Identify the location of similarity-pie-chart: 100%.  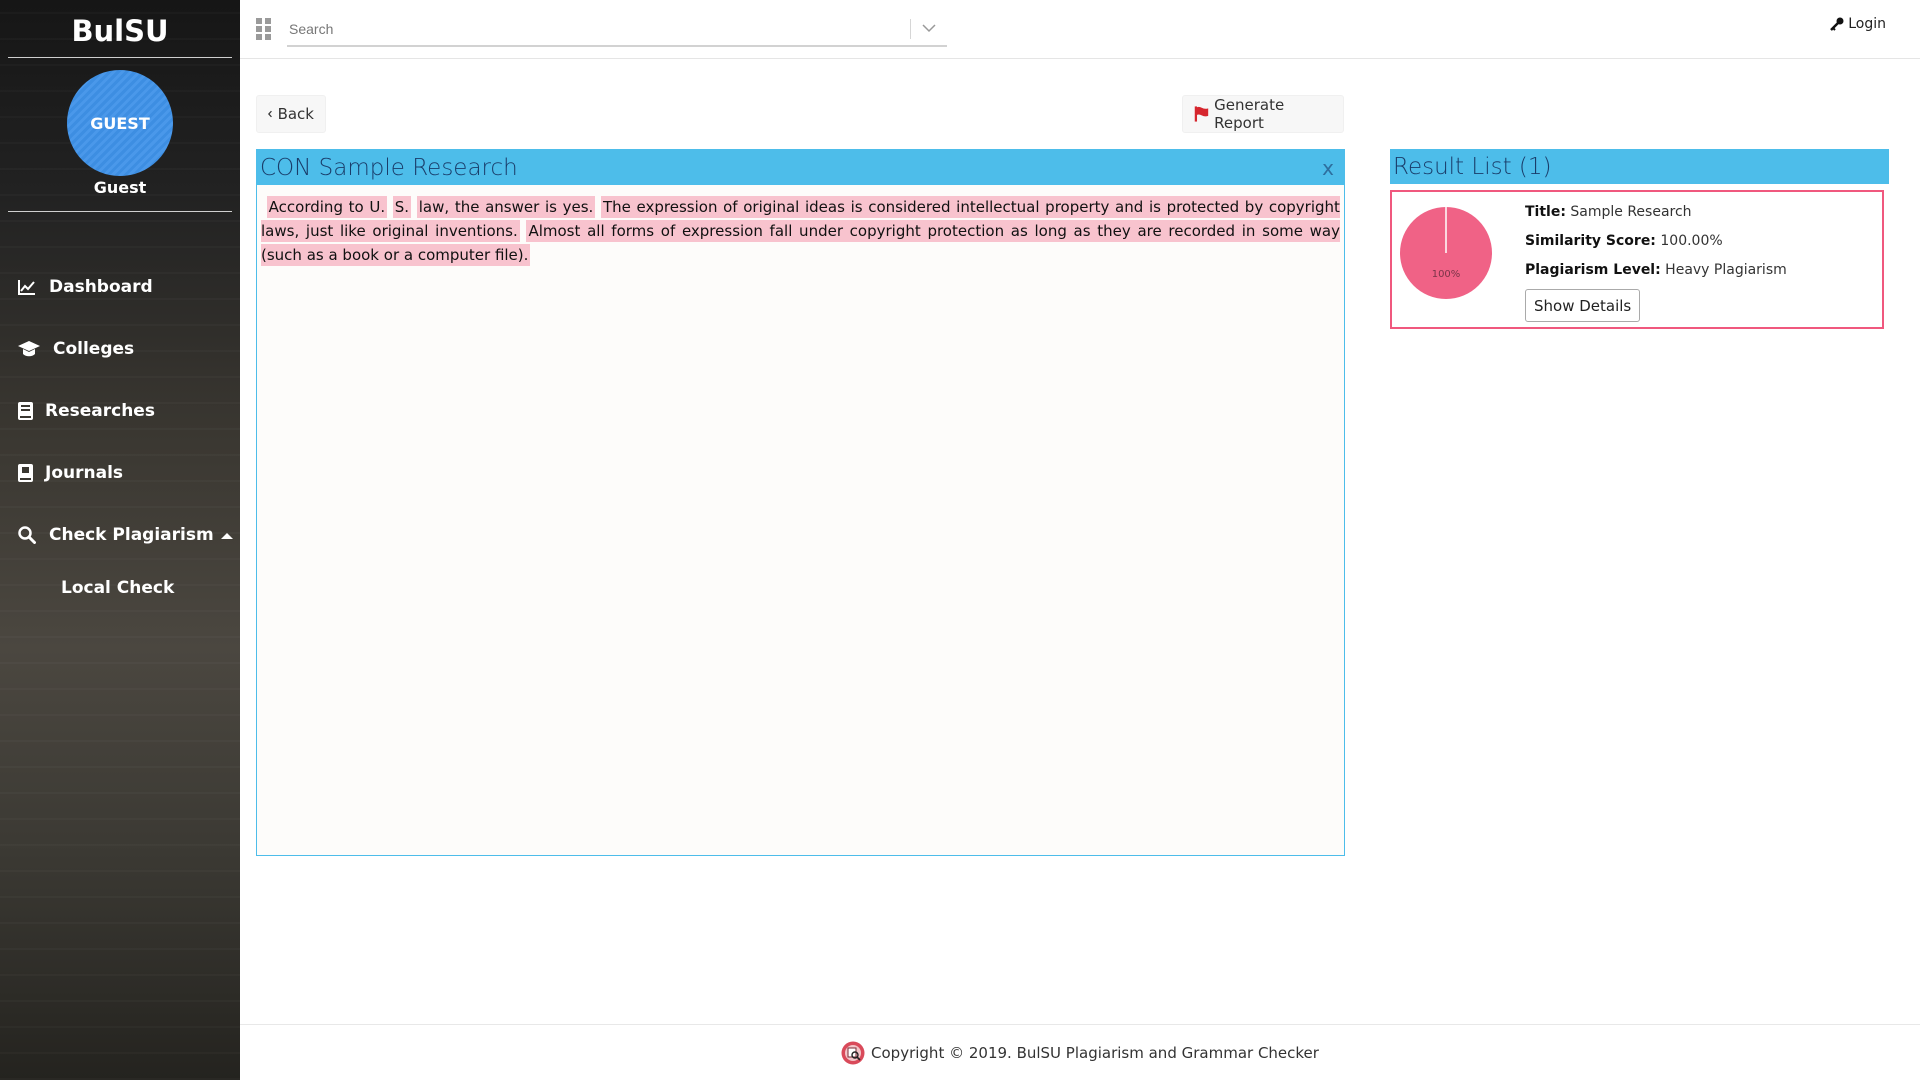
(1446, 253).